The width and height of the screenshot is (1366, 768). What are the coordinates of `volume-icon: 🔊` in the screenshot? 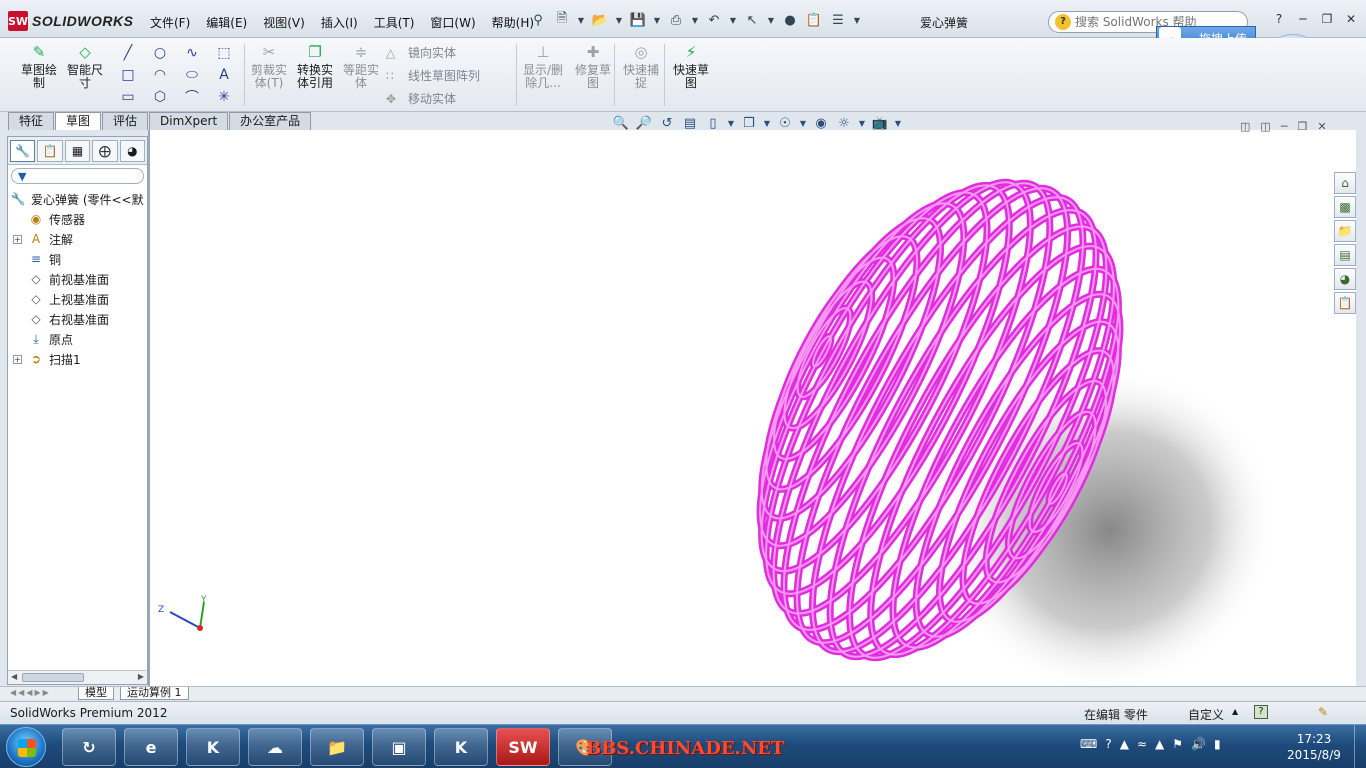 It's located at (1198, 744).